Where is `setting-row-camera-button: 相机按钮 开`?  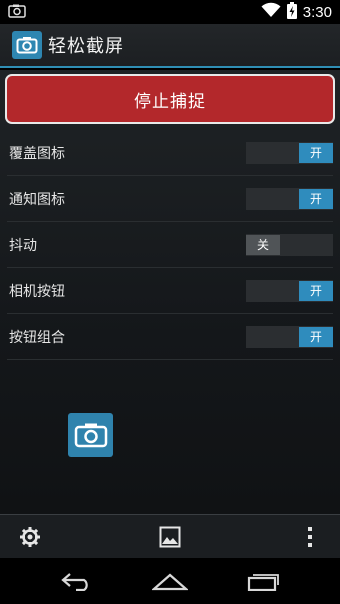 setting-row-camera-button: 相机按钮 开 is located at coordinates (170, 291).